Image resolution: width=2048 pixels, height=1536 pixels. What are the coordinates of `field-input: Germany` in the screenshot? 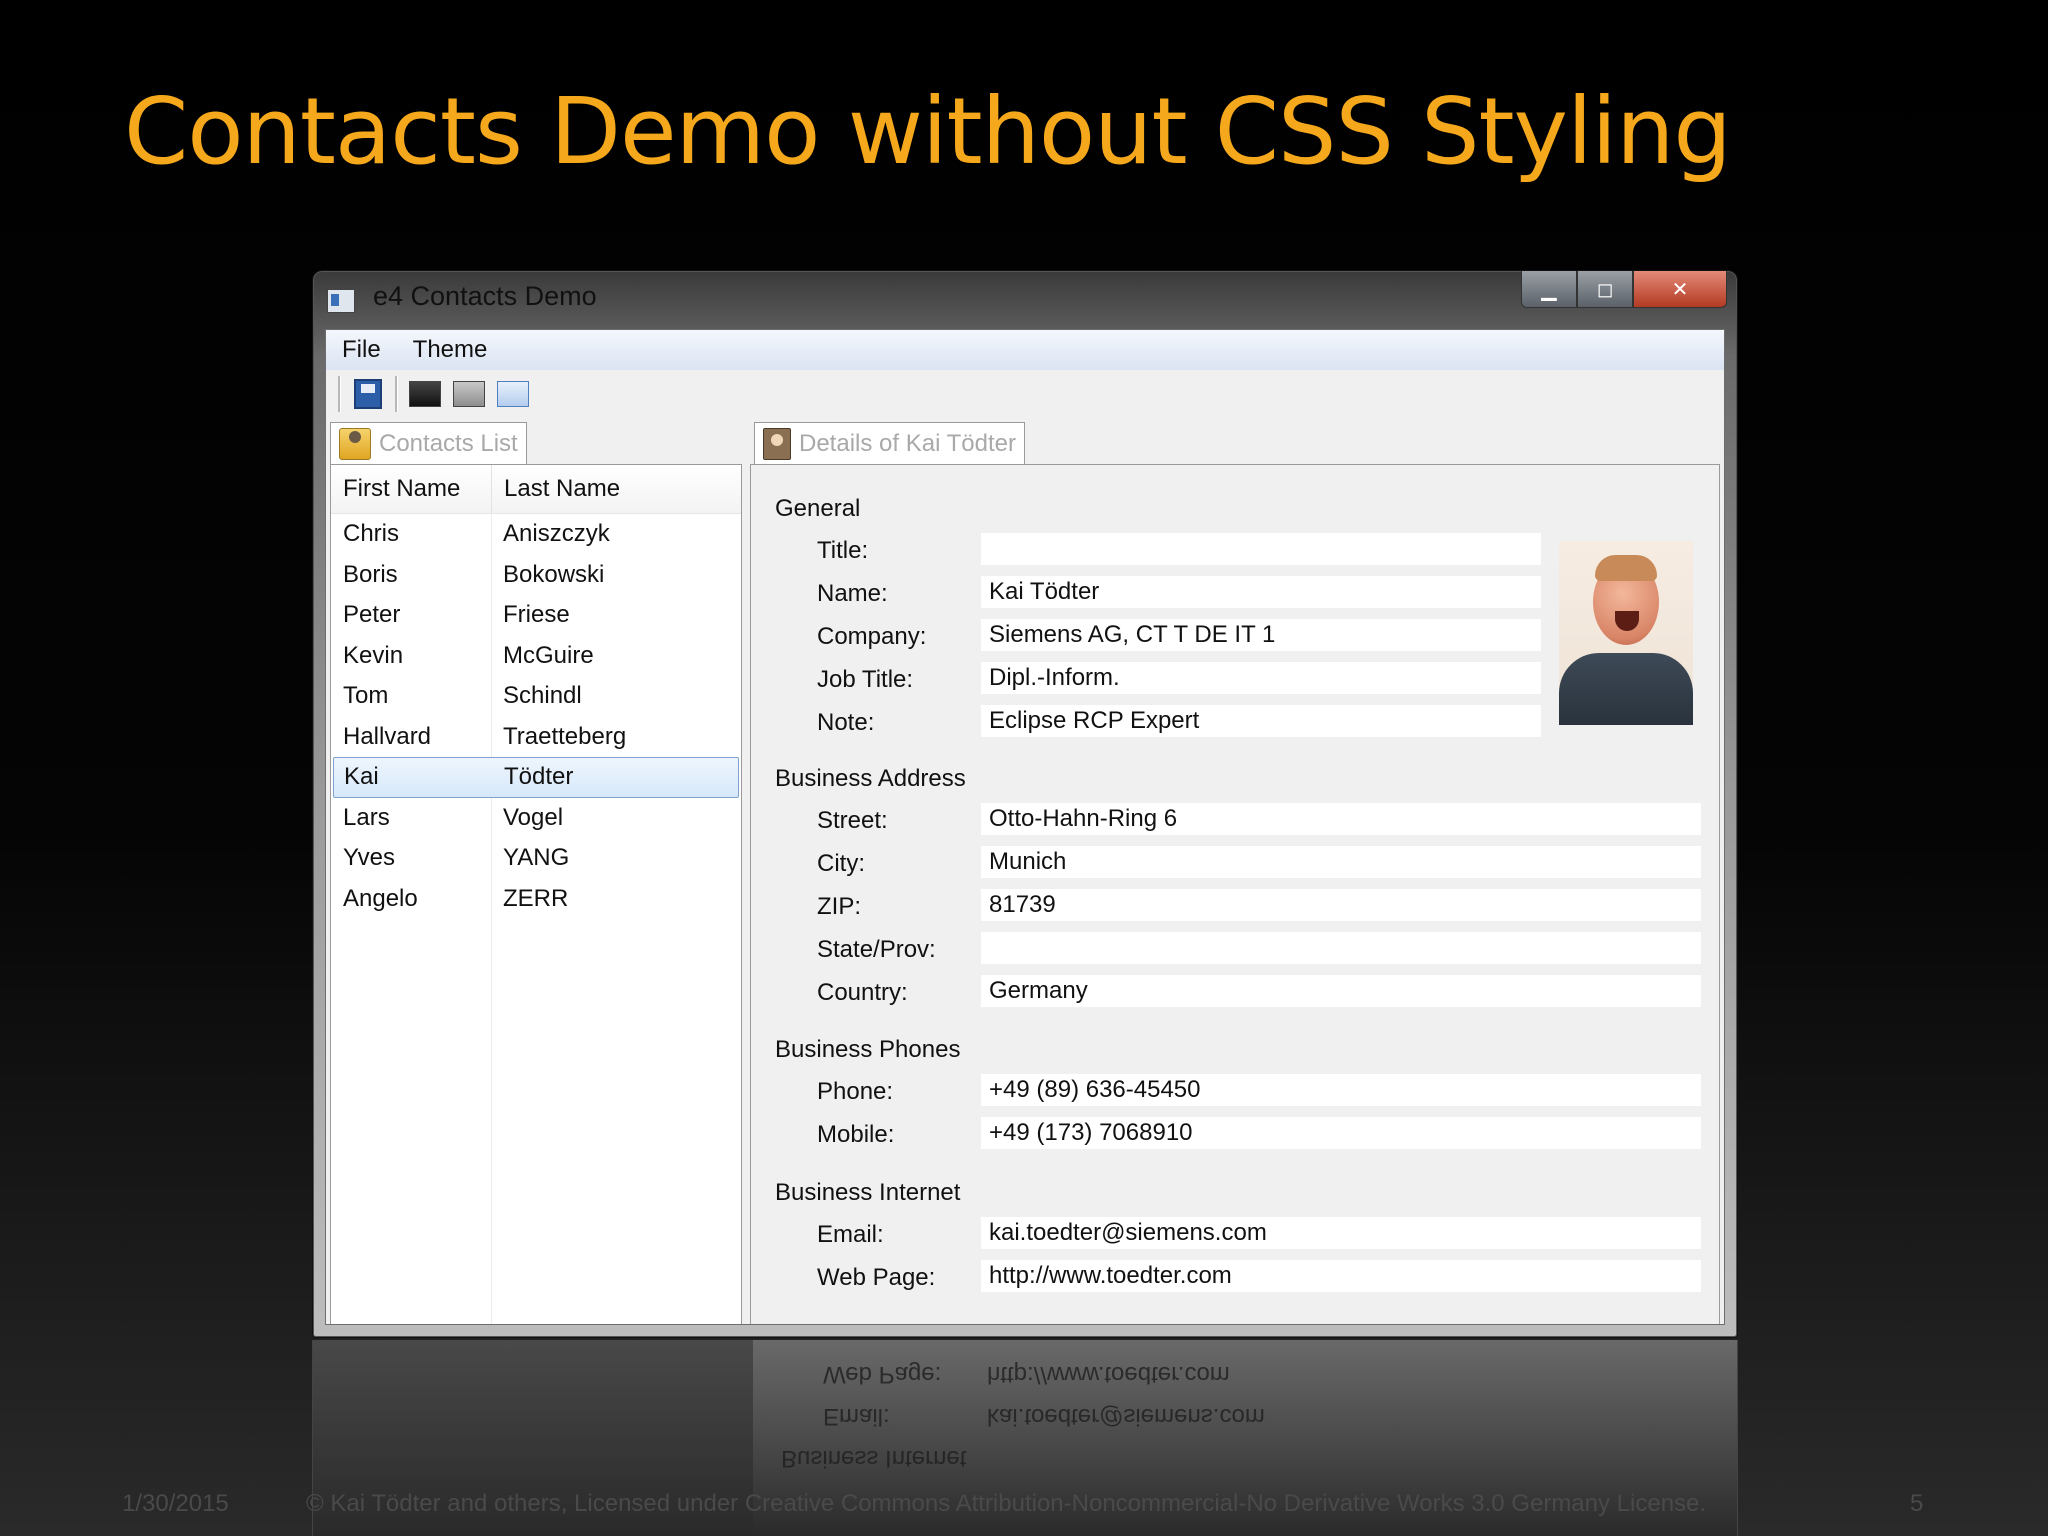 It's located at (1341, 991).